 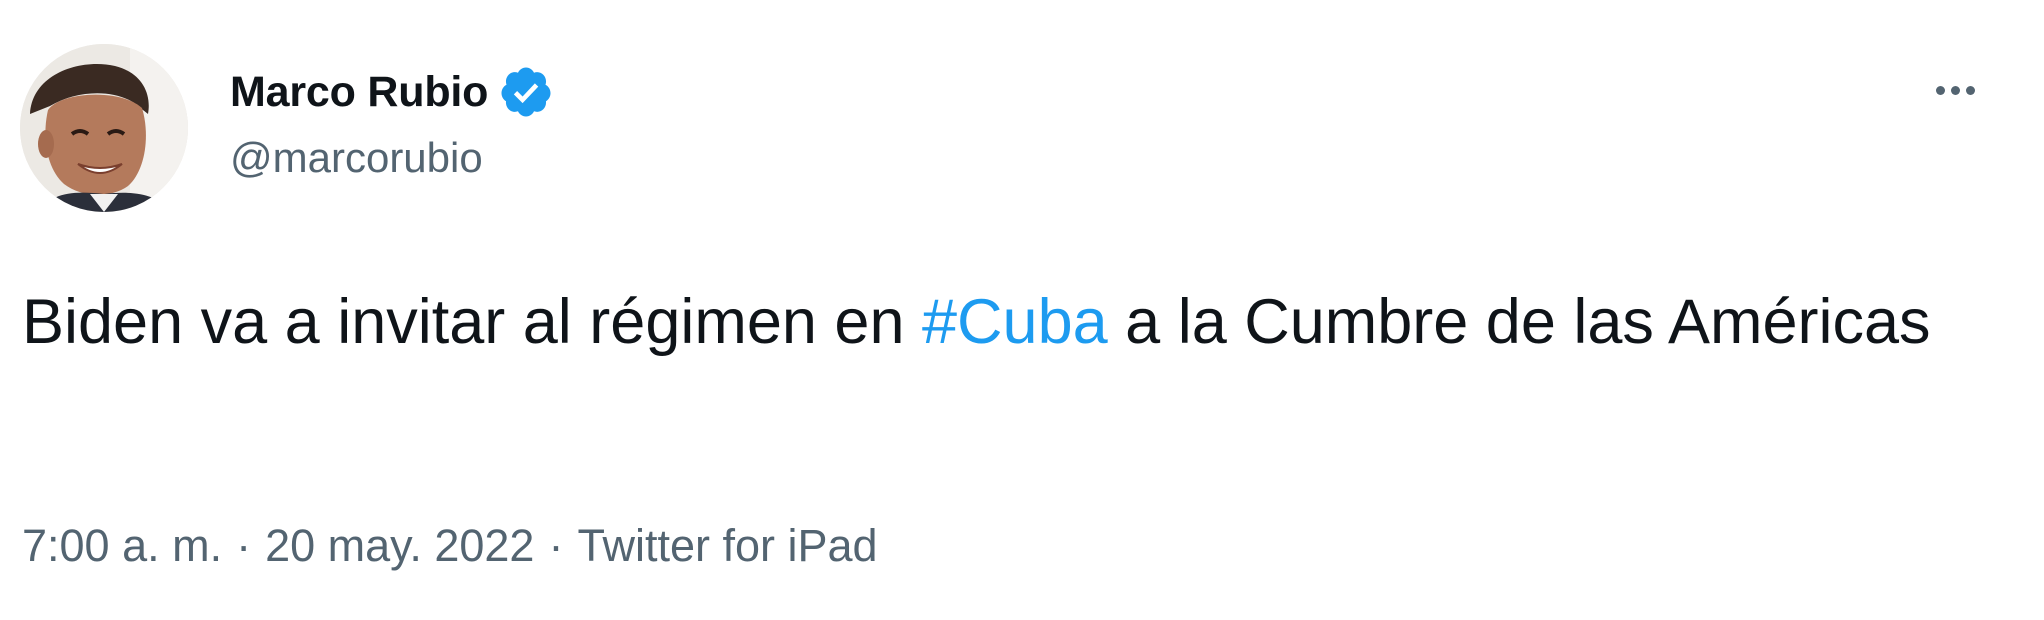 What do you see at coordinates (356, 158) in the screenshot?
I see `author-handle: @marcorubio` at bounding box center [356, 158].